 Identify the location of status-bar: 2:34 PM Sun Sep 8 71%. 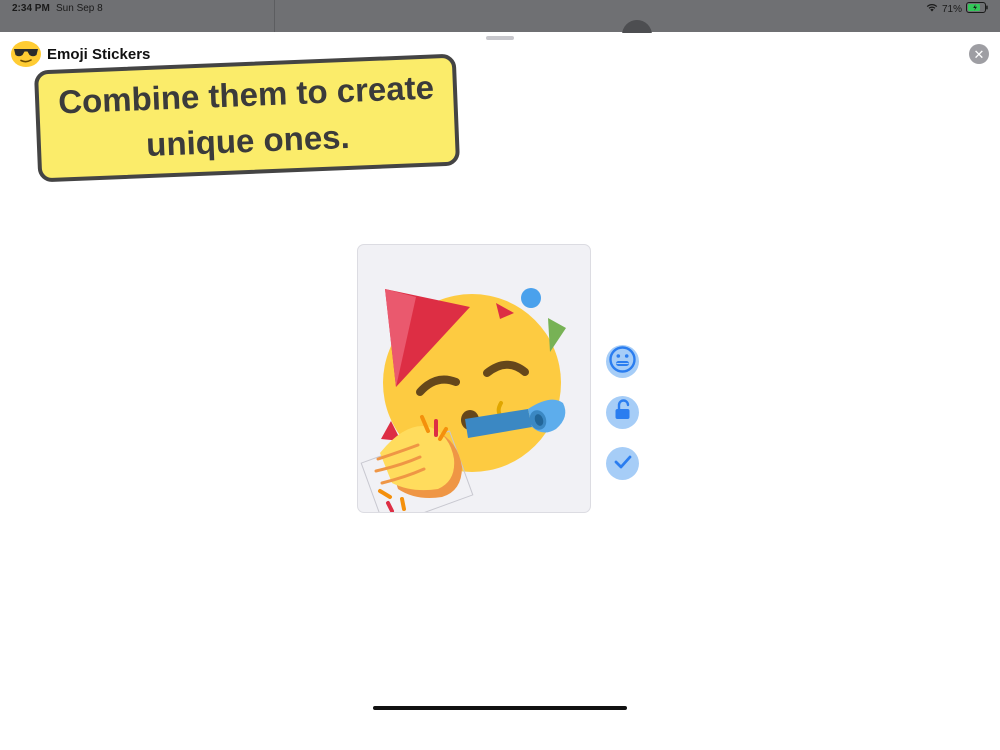
(500, 25).